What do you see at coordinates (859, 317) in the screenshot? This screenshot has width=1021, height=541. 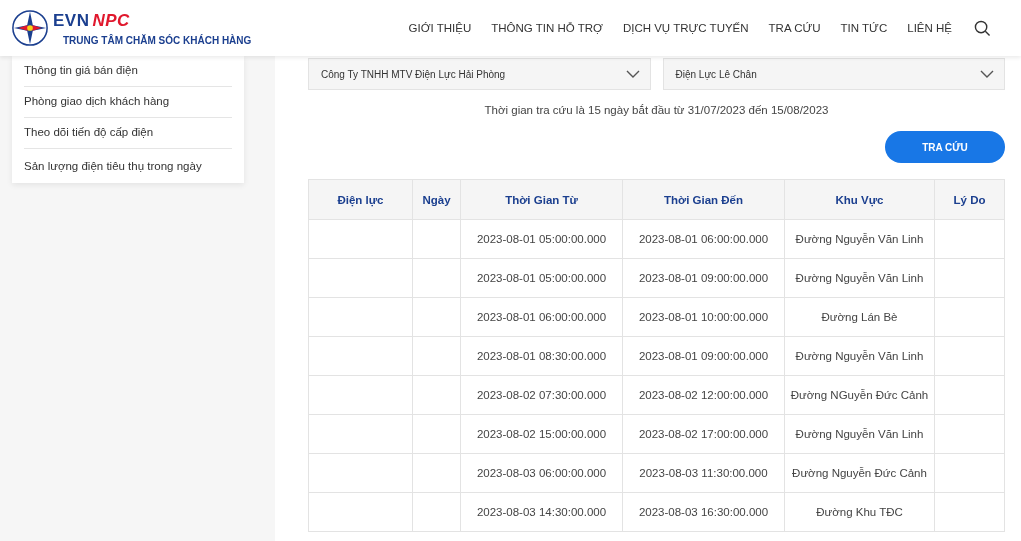 I see `table-cell: Đường Lán Bè` at bounding box center [859, 317].